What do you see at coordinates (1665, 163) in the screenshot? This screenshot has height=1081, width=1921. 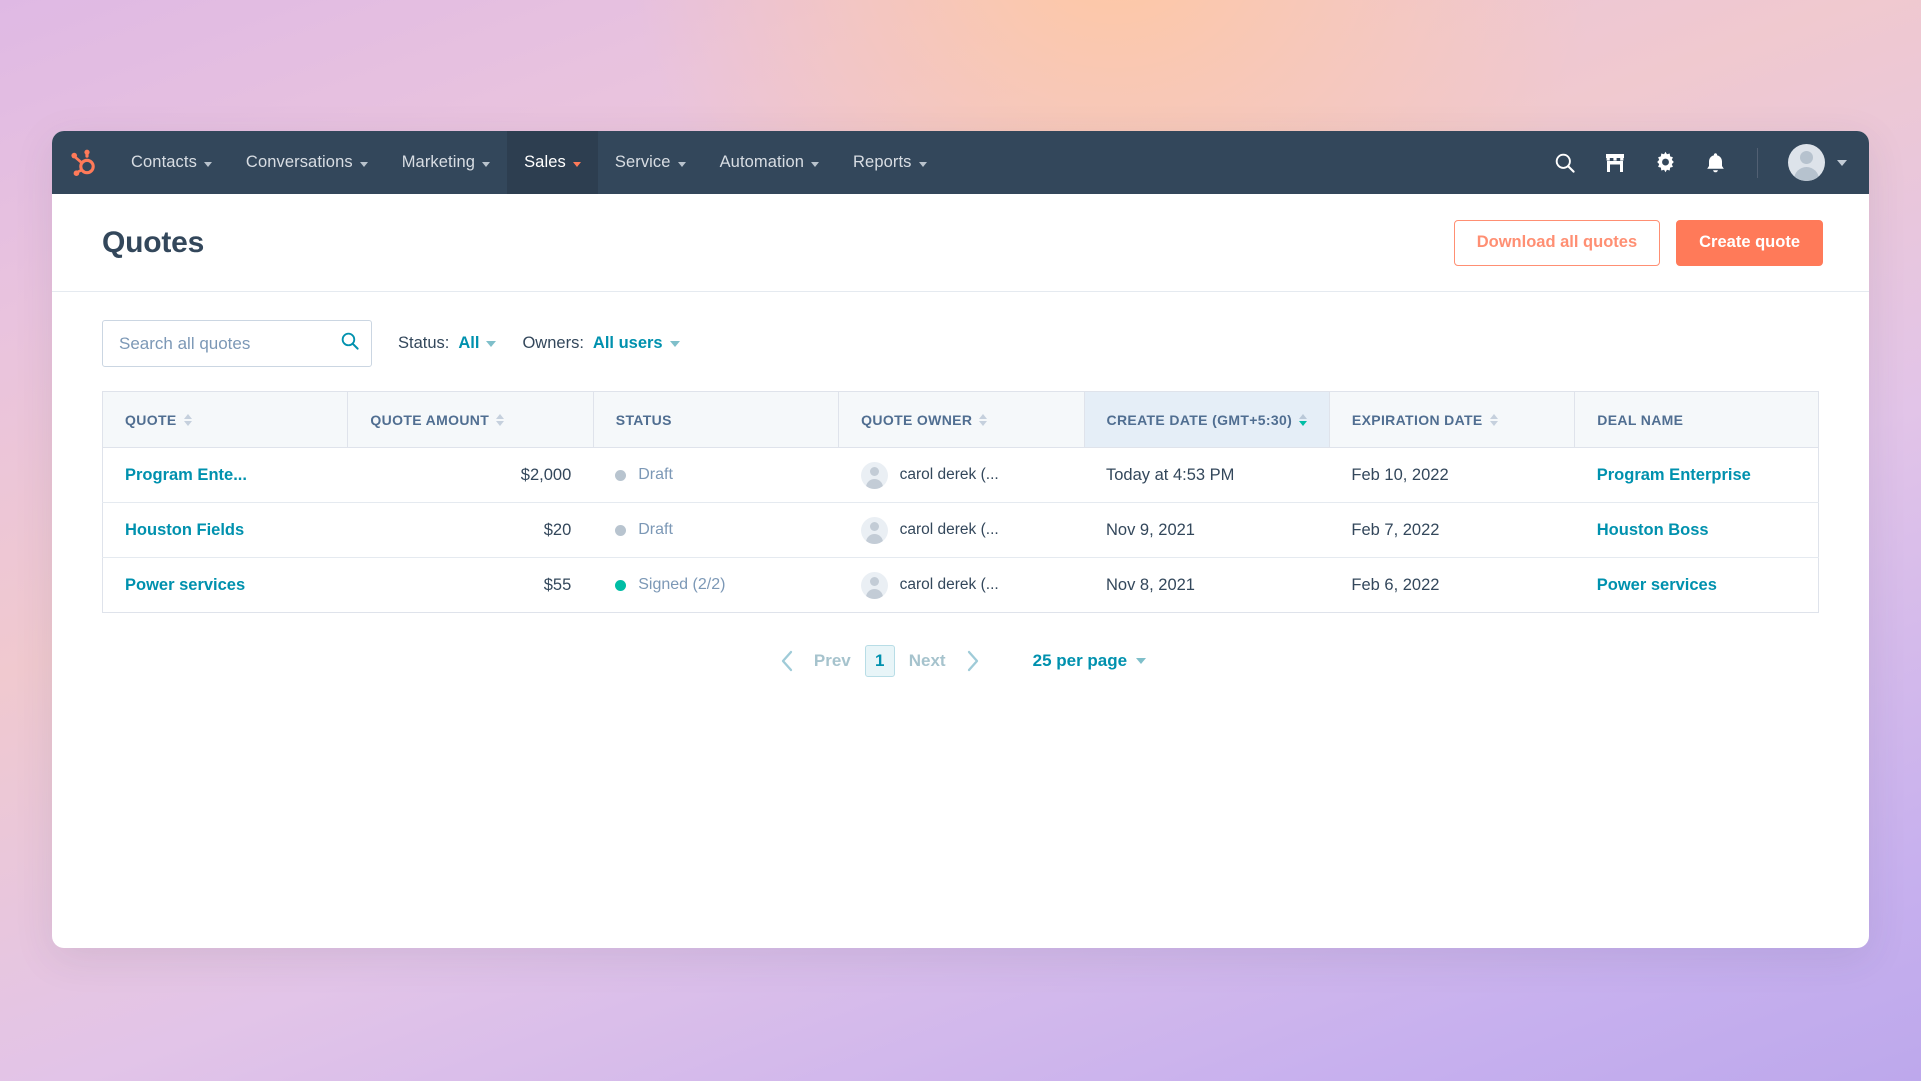 I see `gear-icon` at bounding box center [1665, 163].